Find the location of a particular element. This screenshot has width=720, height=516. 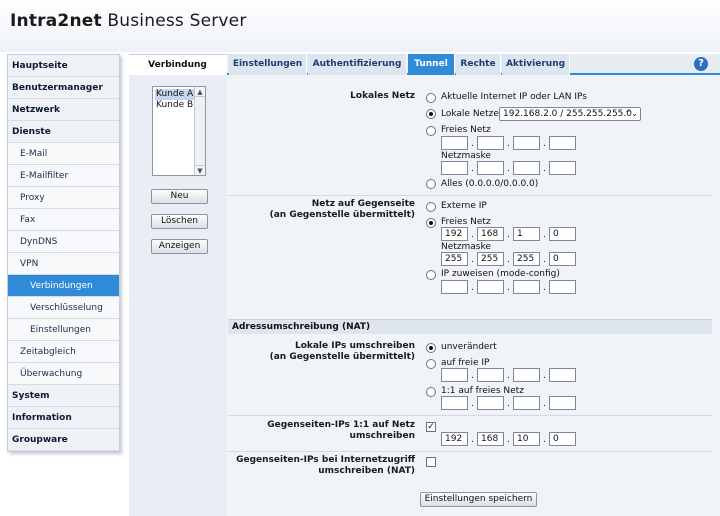

remote-mask-1: 255 is located at coordinates (454, 259).